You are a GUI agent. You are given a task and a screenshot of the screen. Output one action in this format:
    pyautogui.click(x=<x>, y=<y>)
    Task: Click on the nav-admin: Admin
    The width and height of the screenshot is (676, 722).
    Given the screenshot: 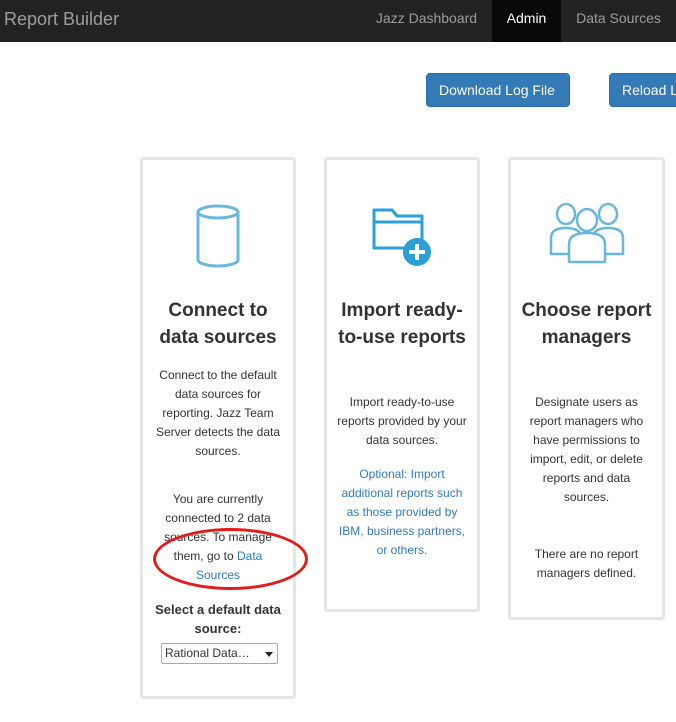 What is the action you would take?
    pyautogui.click(x=526, y=21)
    